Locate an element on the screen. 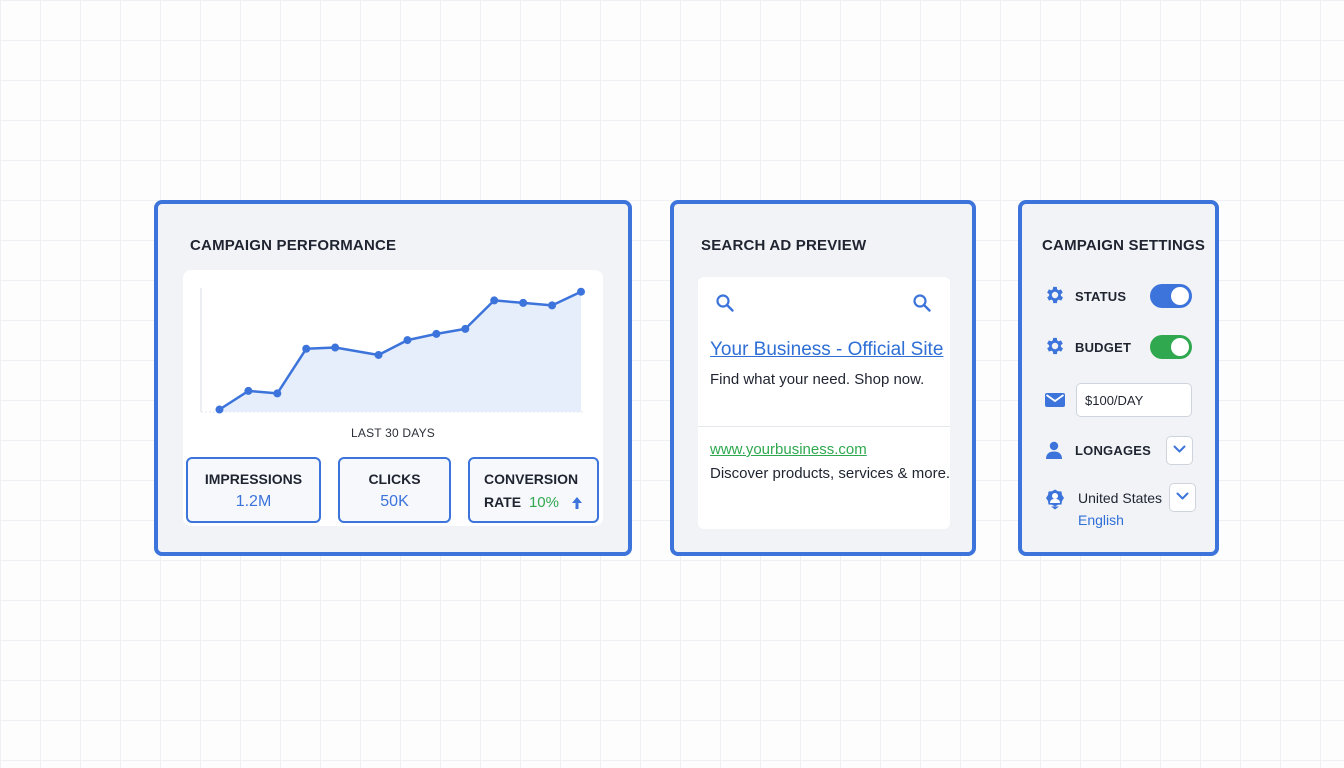 The width and height of the screenshot is (1344, 768). settings-title: CAMPAIGN SETTINGS is located at coordinates (1124, 245).